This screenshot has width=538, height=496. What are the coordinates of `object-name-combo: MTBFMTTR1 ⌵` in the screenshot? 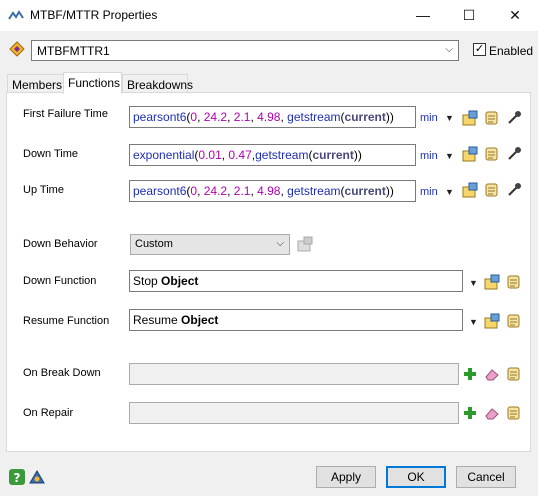 It's located at (245, 50).